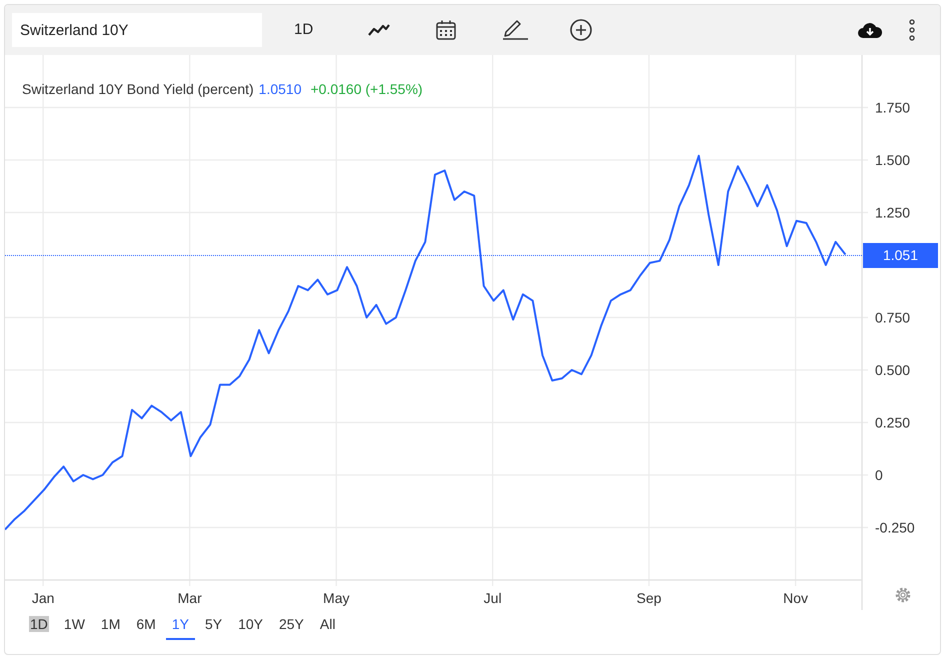 Image resolution: width=945 pixels, height=659 pixels. What do you see at coordinates (446, 30) in the screenshot?
I see `calendar-icon` at bounding box center [446, 30].